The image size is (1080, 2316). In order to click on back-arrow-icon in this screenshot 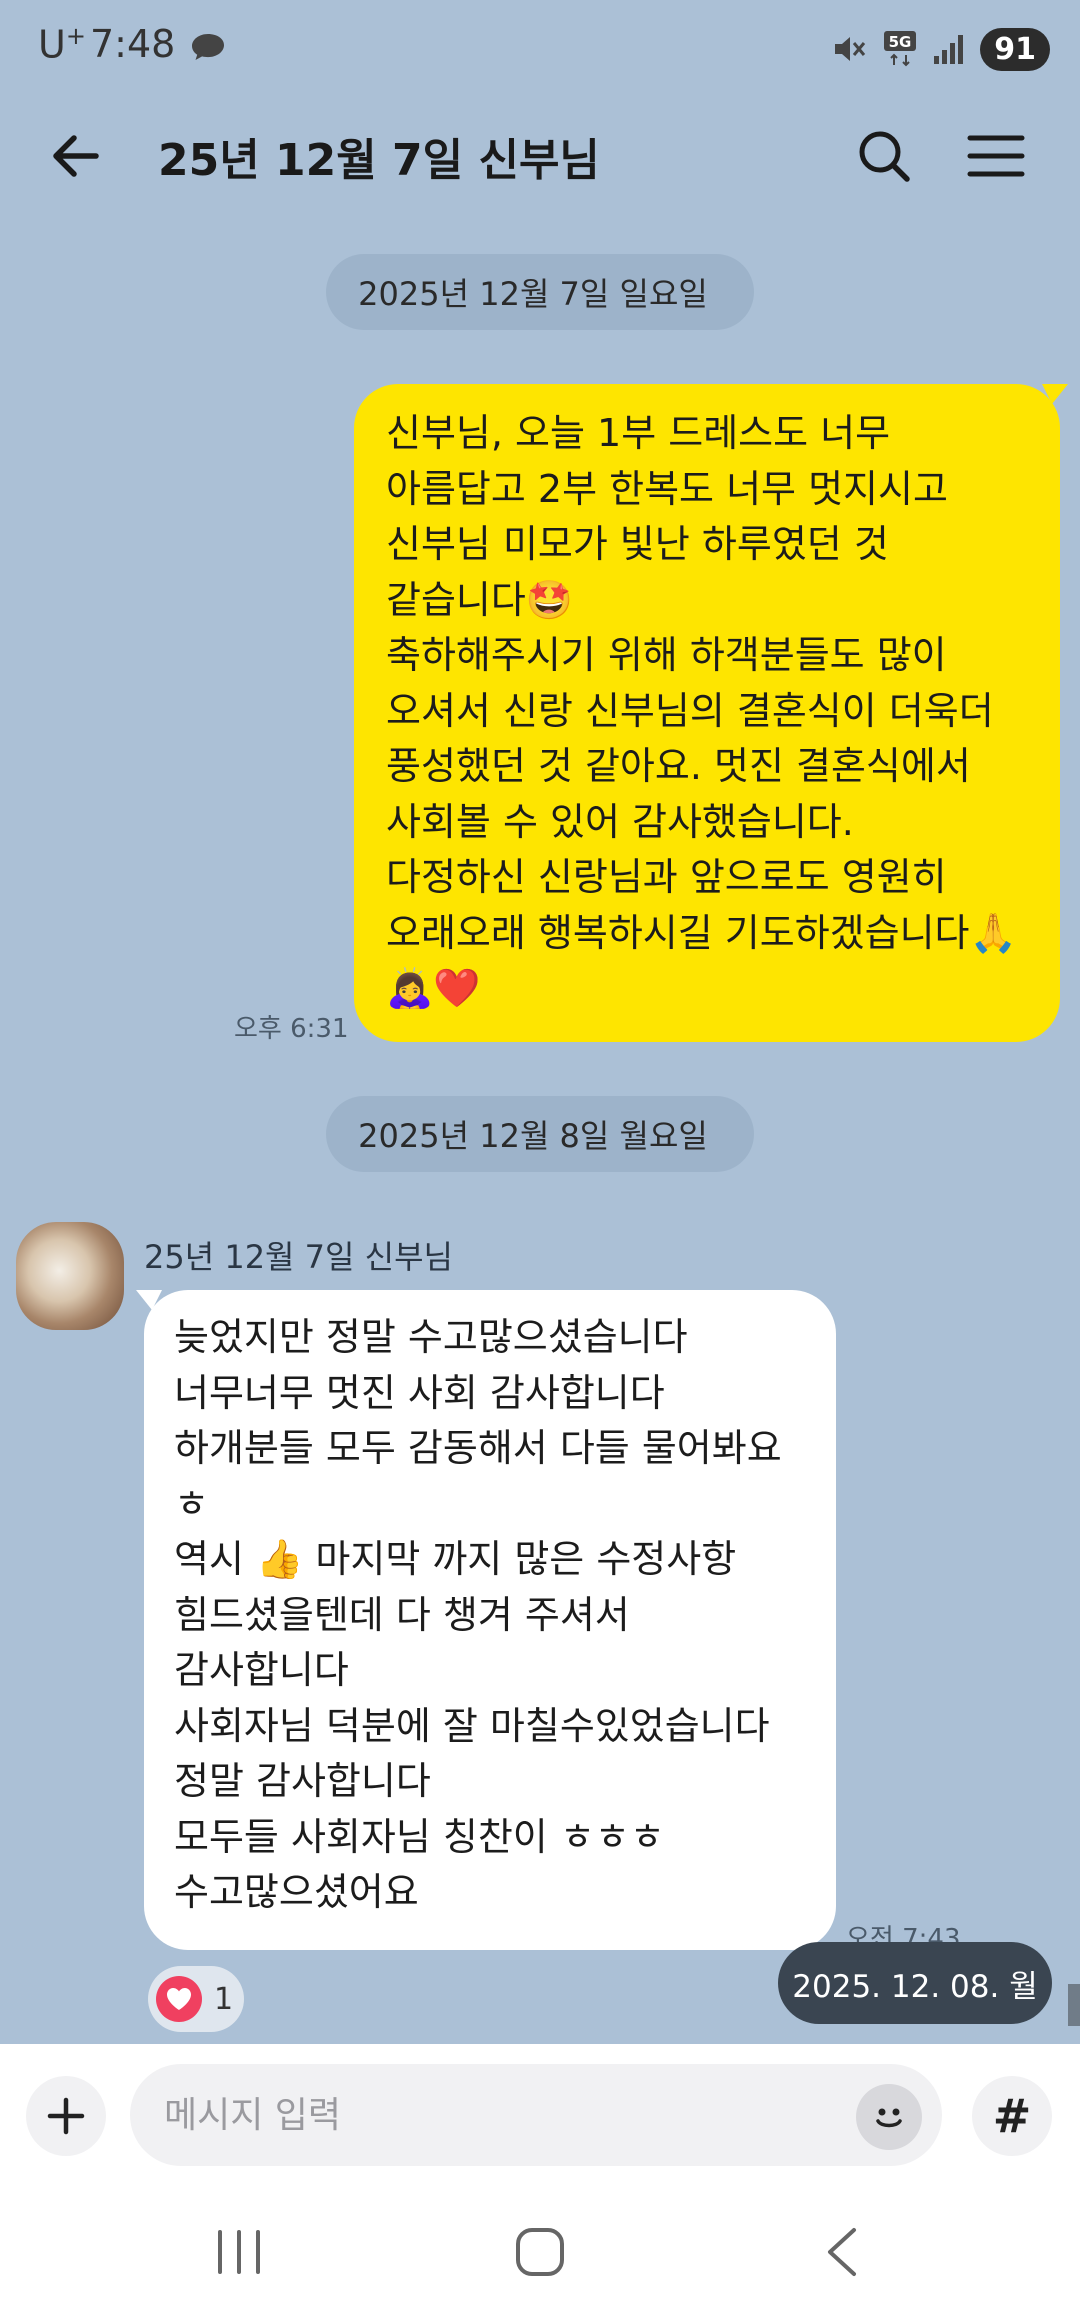, I will do `click(76, 156)`.